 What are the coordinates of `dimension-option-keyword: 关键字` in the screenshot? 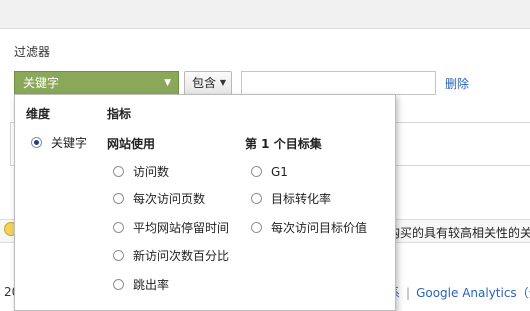 It's located at (59, 143).